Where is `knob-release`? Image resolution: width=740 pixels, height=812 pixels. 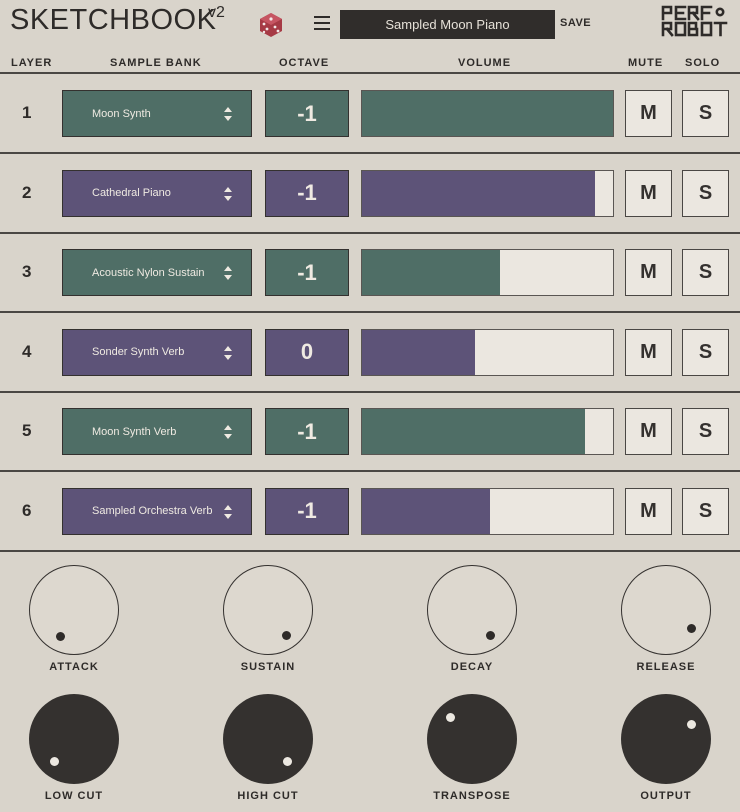
knob-release is located at coordinates (666, 610).